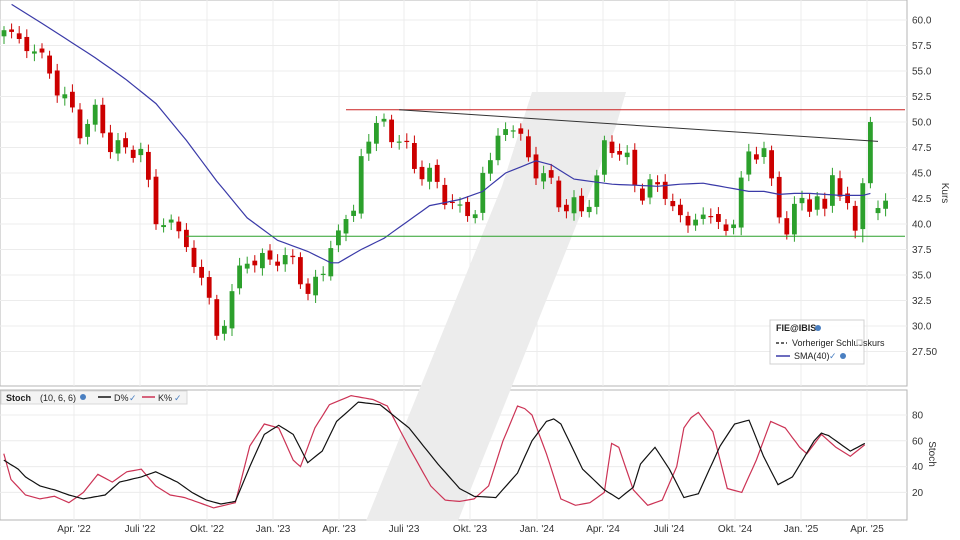 This screenshot has height=540, width=960. What do you see at coordinates (18, 398) in the screenshot?
I see `stoch-legend-title: Stoch` at bounding box center [18, 398].